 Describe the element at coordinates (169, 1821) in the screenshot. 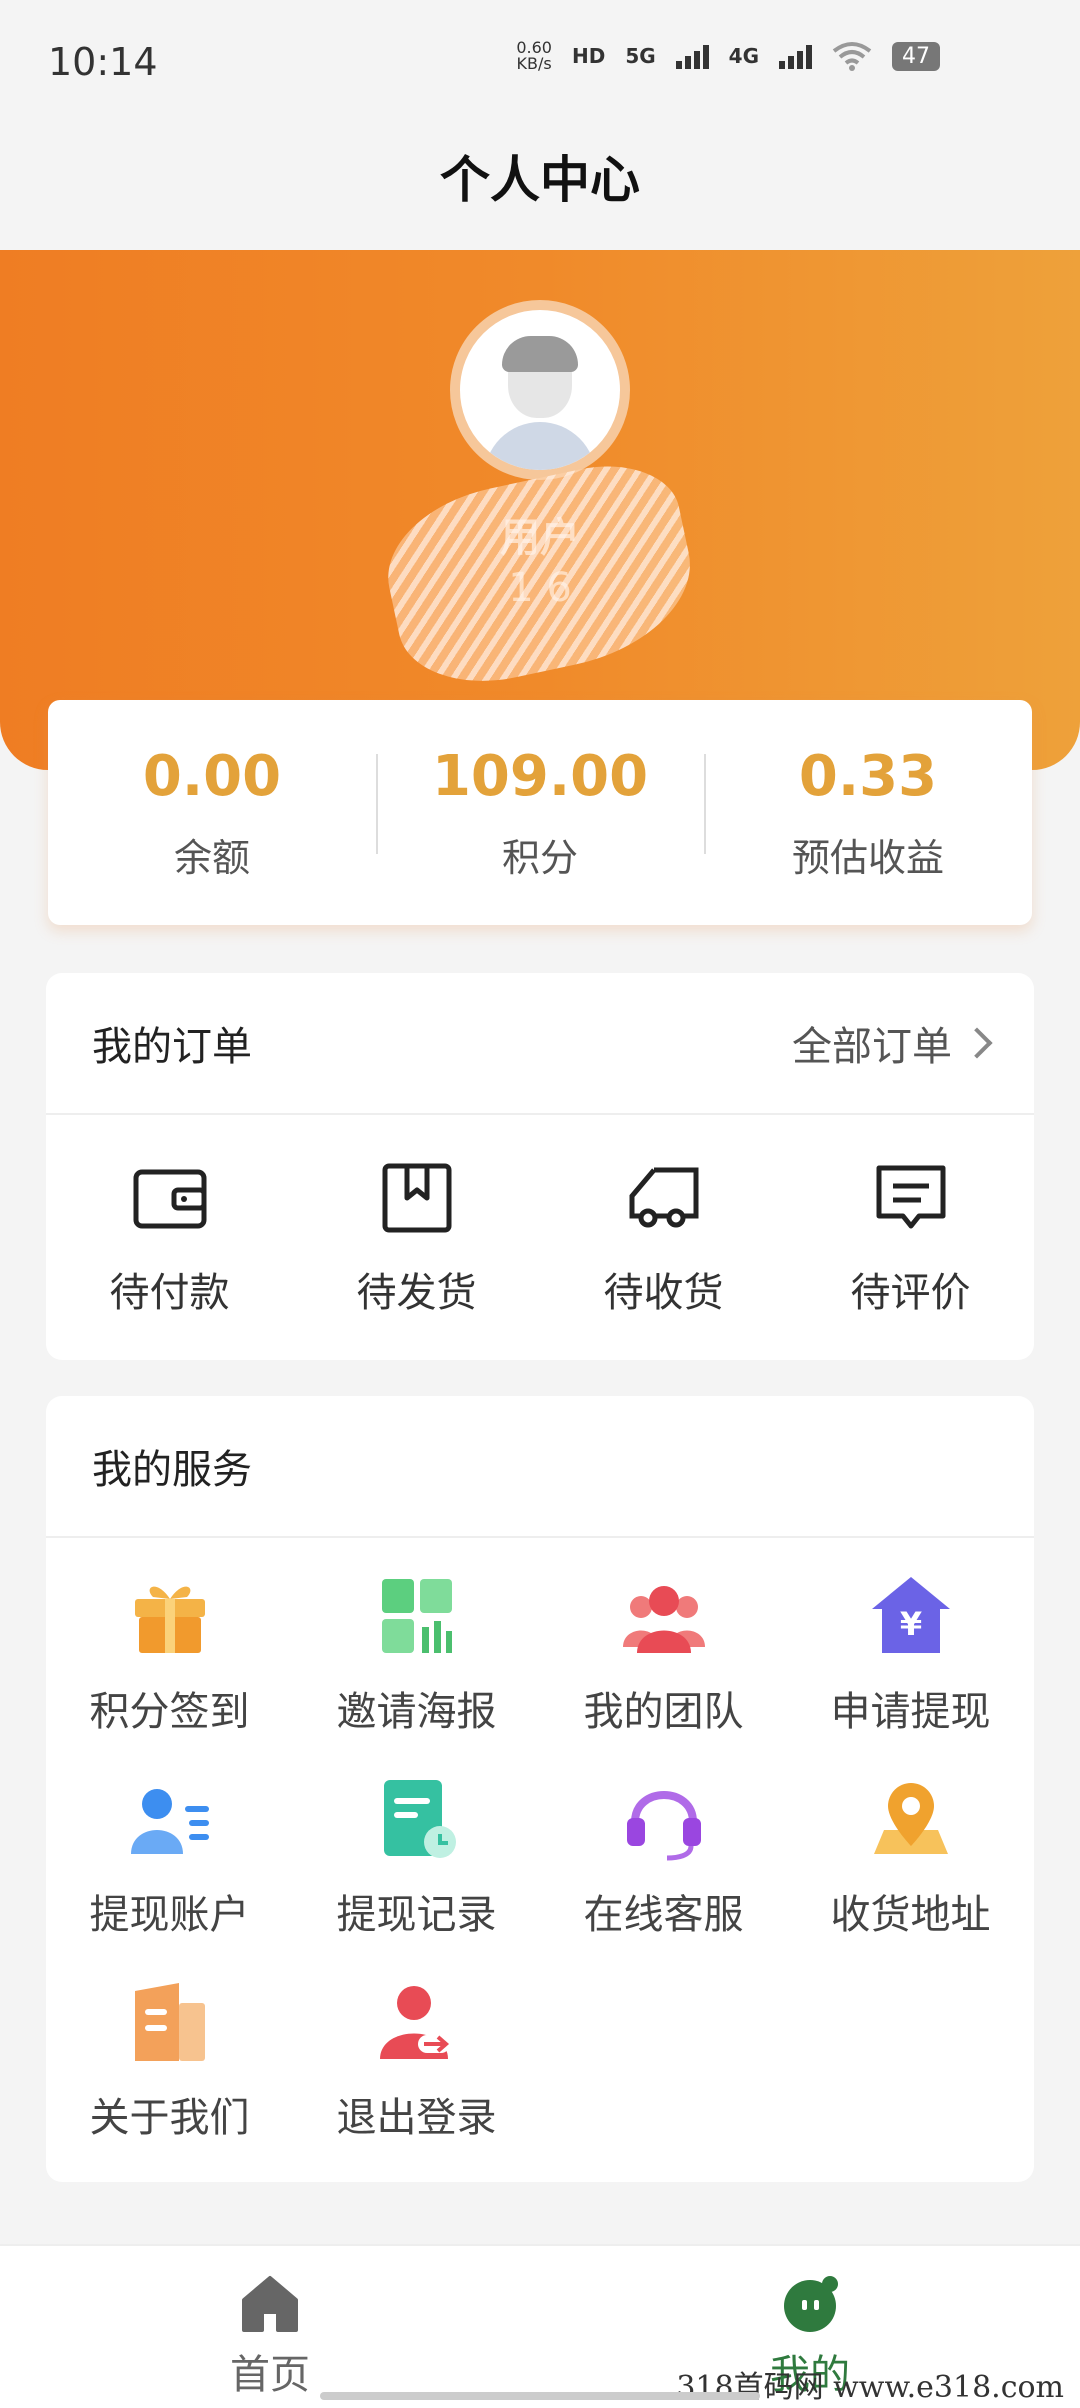

I see `account-icon` at that location.